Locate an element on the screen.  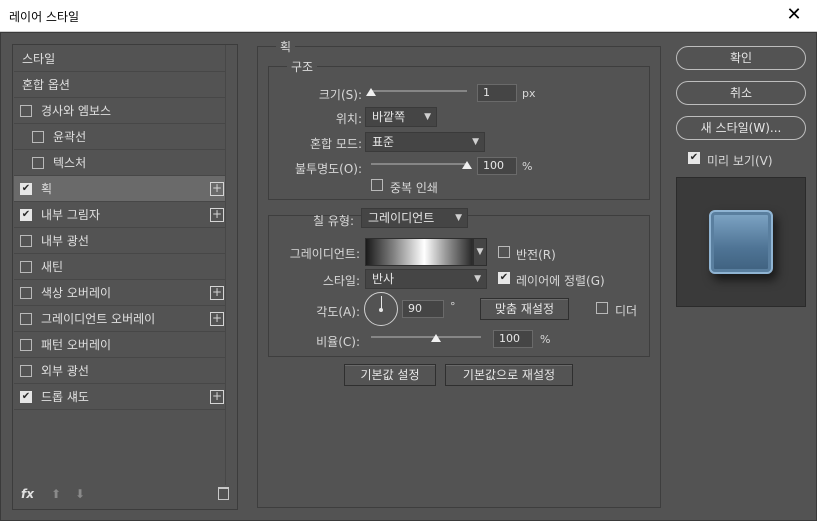
structure-group: 구조 is located at coordinates (459, 129).